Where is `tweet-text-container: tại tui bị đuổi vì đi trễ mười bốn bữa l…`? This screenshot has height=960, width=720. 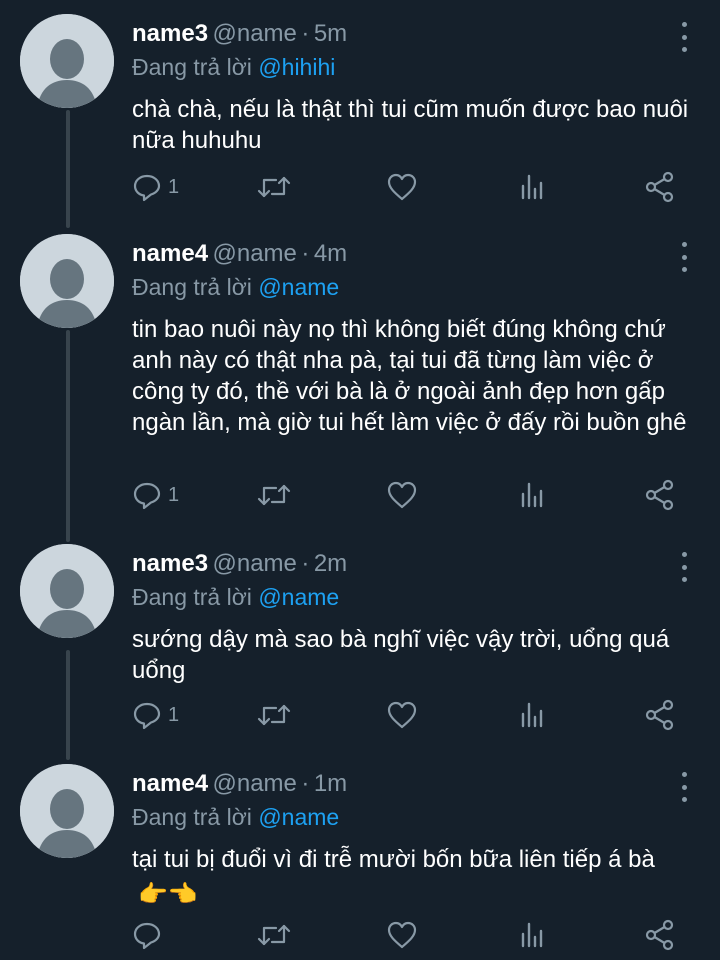
tweet-text-container: tại tui bị đuổi vì đi trễ mười bốn bữa l… is located at coordinates (412, 877).